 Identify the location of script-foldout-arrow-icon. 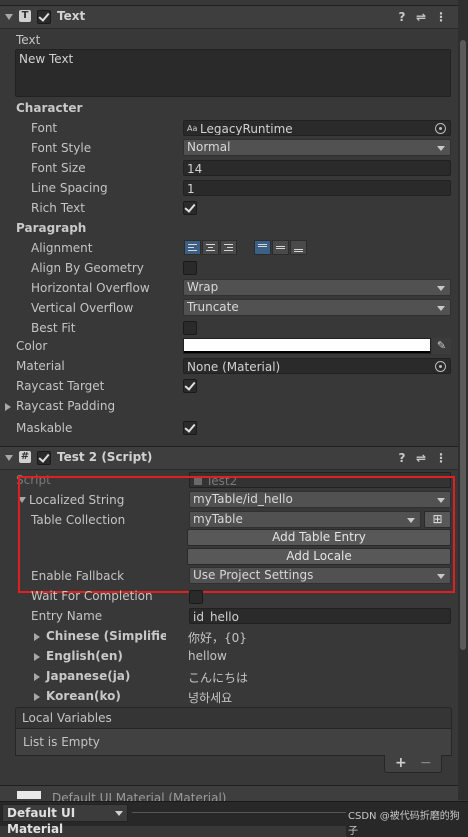
(9, 458).